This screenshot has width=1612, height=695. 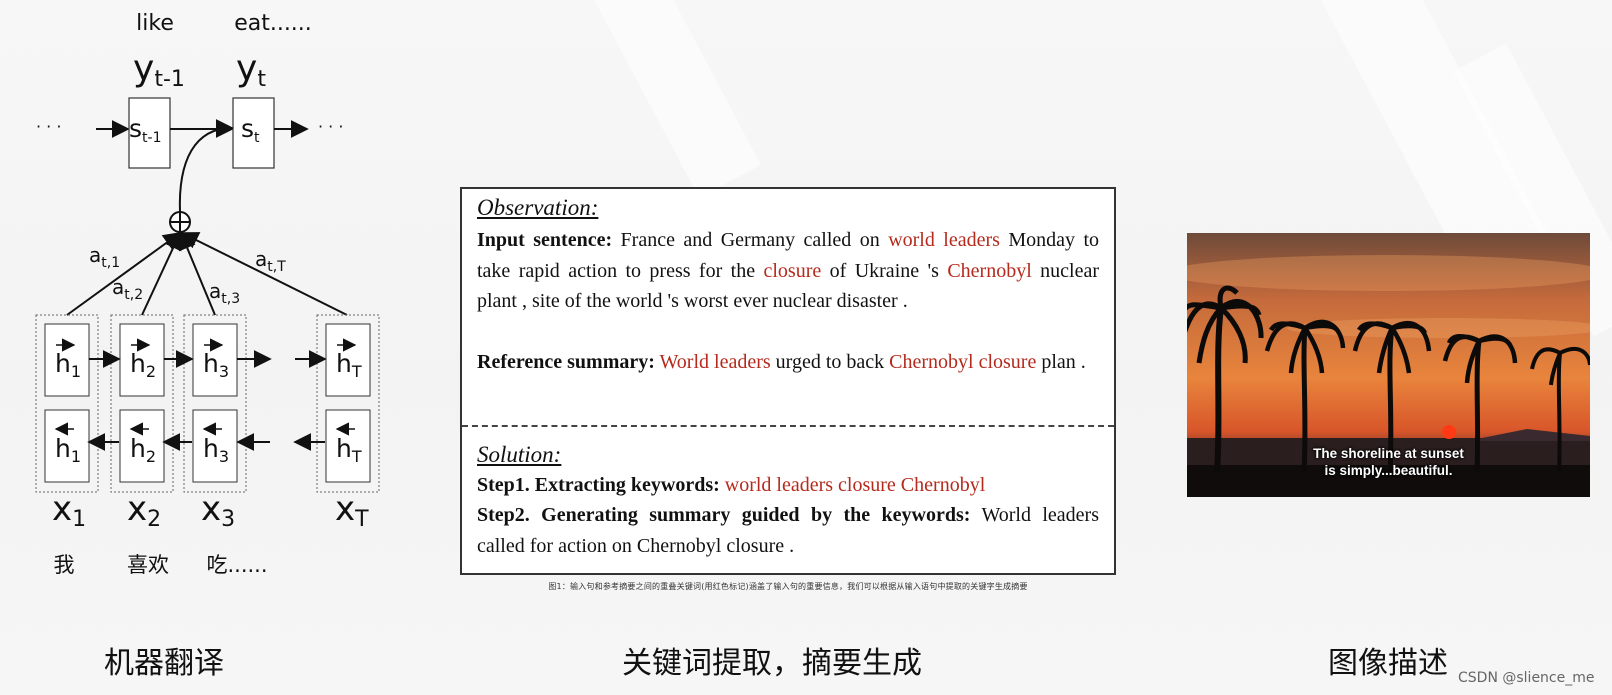 I want to click on input-word: 我, so click(x=64, y=565).